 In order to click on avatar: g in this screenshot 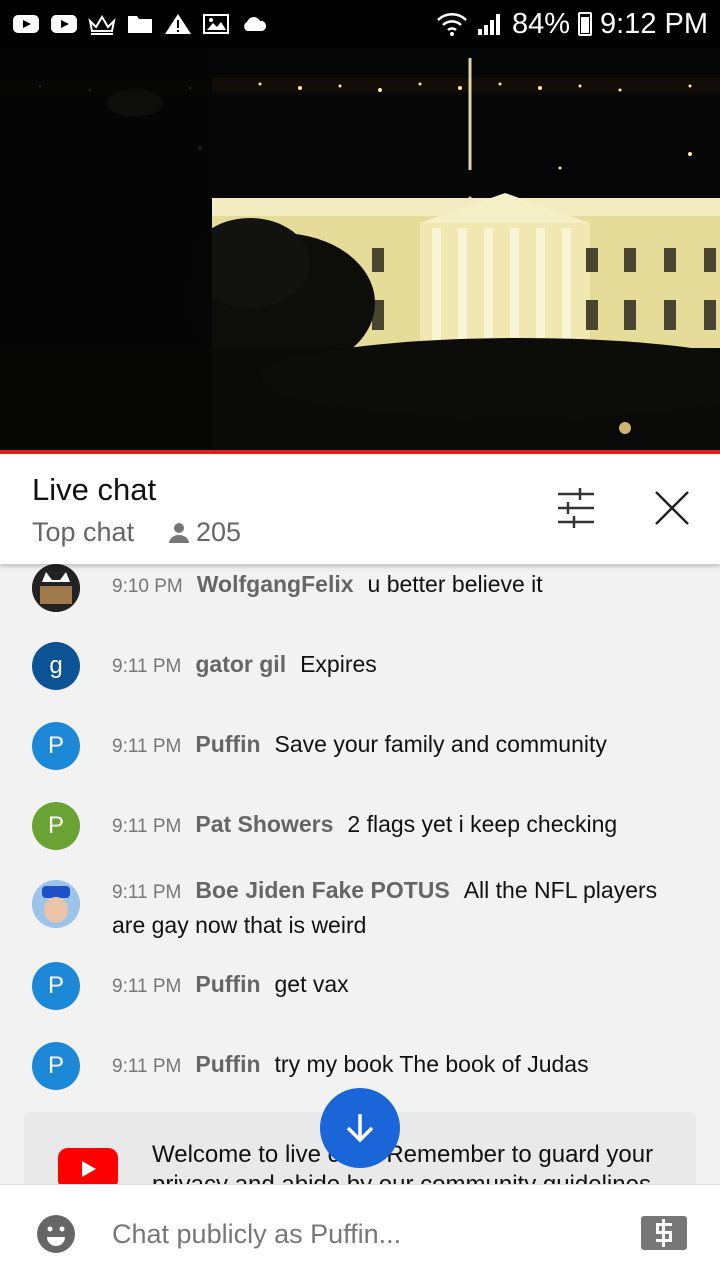, I will do `click(56, 666)`.